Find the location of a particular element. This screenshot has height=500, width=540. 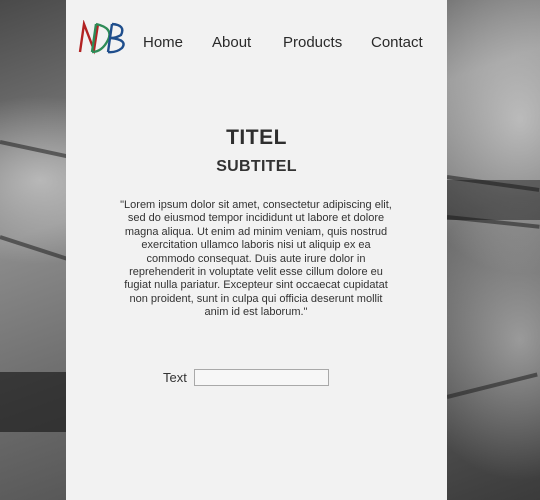

nav-products: Products is located at coordinates (312, 42).